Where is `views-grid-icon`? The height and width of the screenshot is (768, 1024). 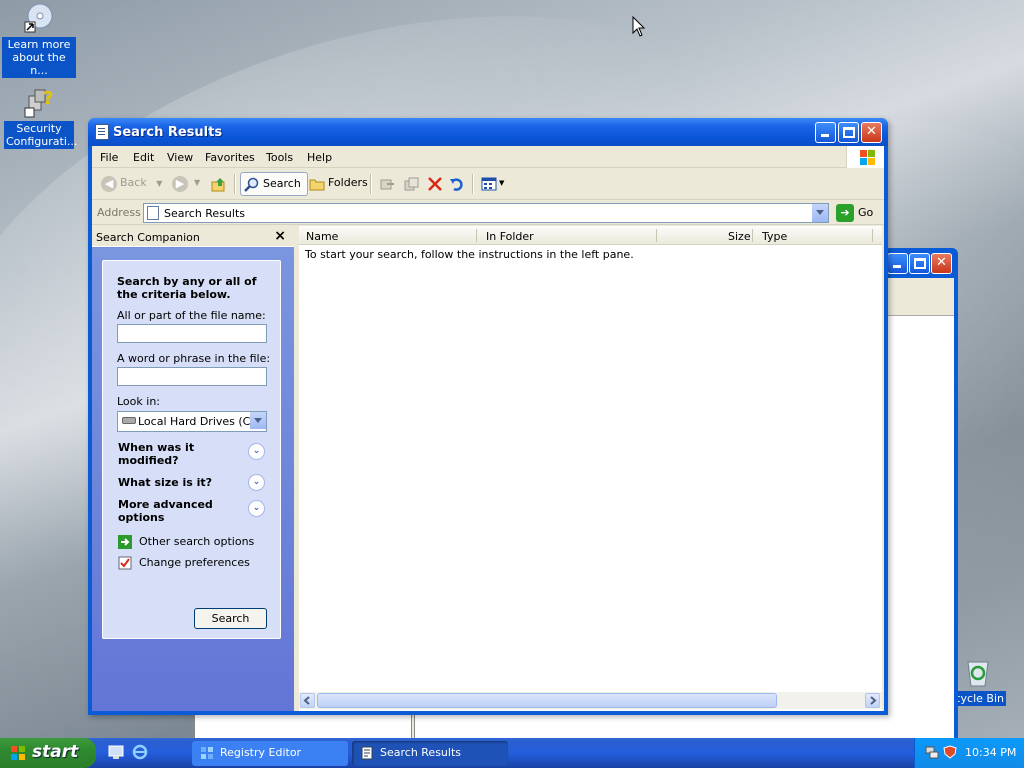 views-grid-icon is located at coordinates (489, 184).